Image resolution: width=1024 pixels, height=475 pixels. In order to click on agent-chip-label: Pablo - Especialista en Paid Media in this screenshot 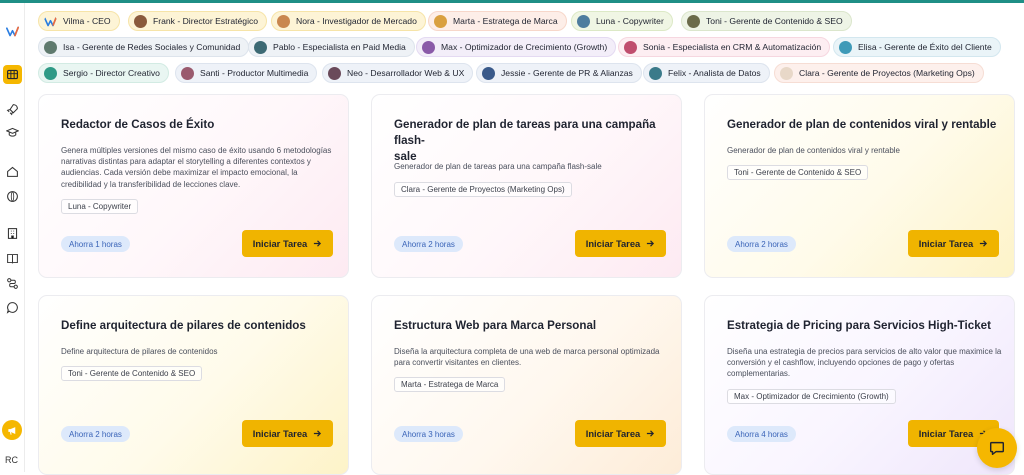, I will do `click(339, 47)`.